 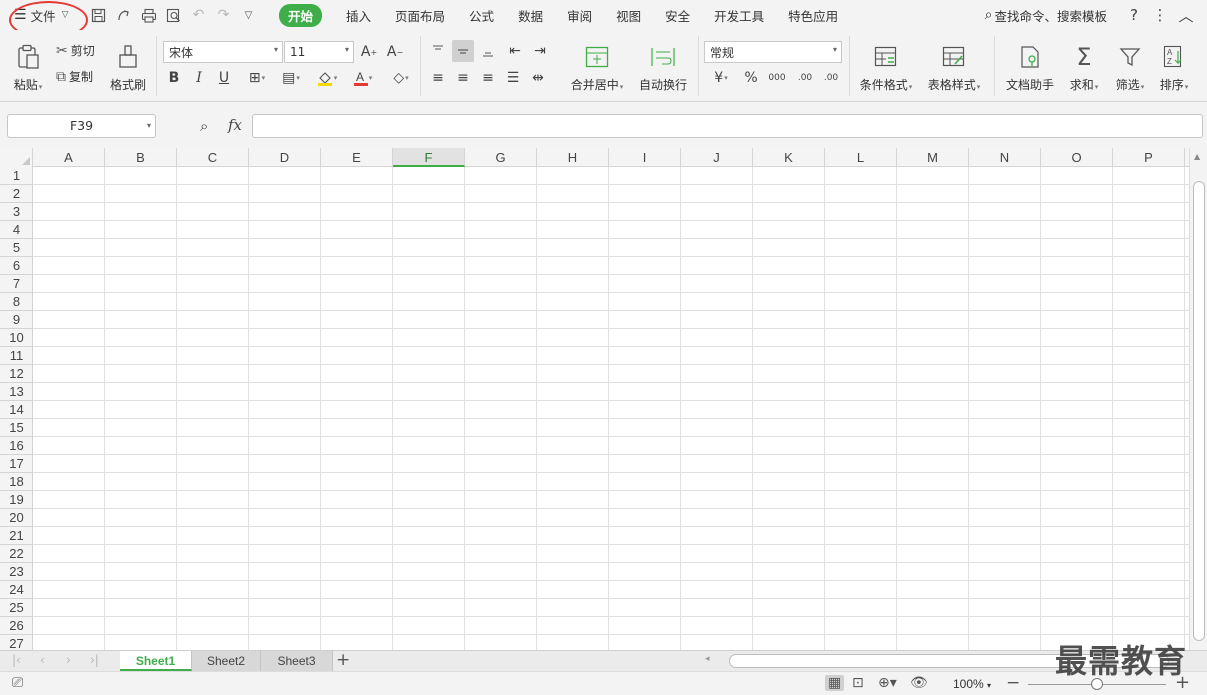 I want to click on tab-review: 审阅, so click(x=579, y=15).